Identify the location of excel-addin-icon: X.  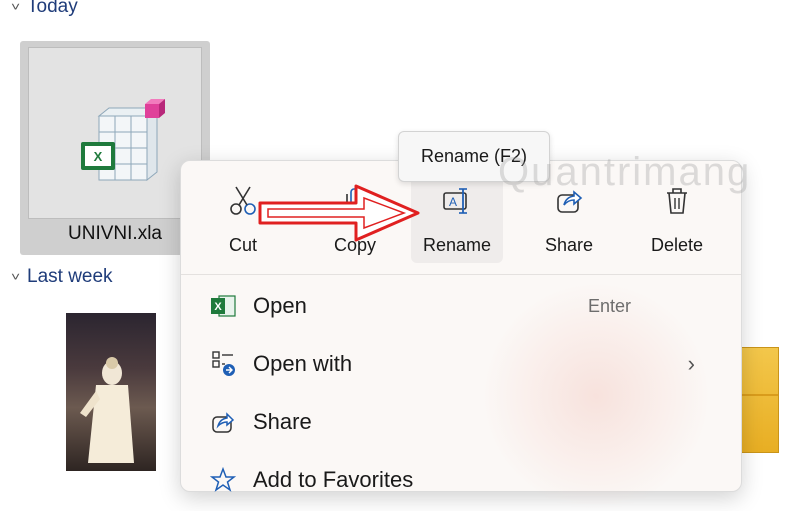
(123, 140).